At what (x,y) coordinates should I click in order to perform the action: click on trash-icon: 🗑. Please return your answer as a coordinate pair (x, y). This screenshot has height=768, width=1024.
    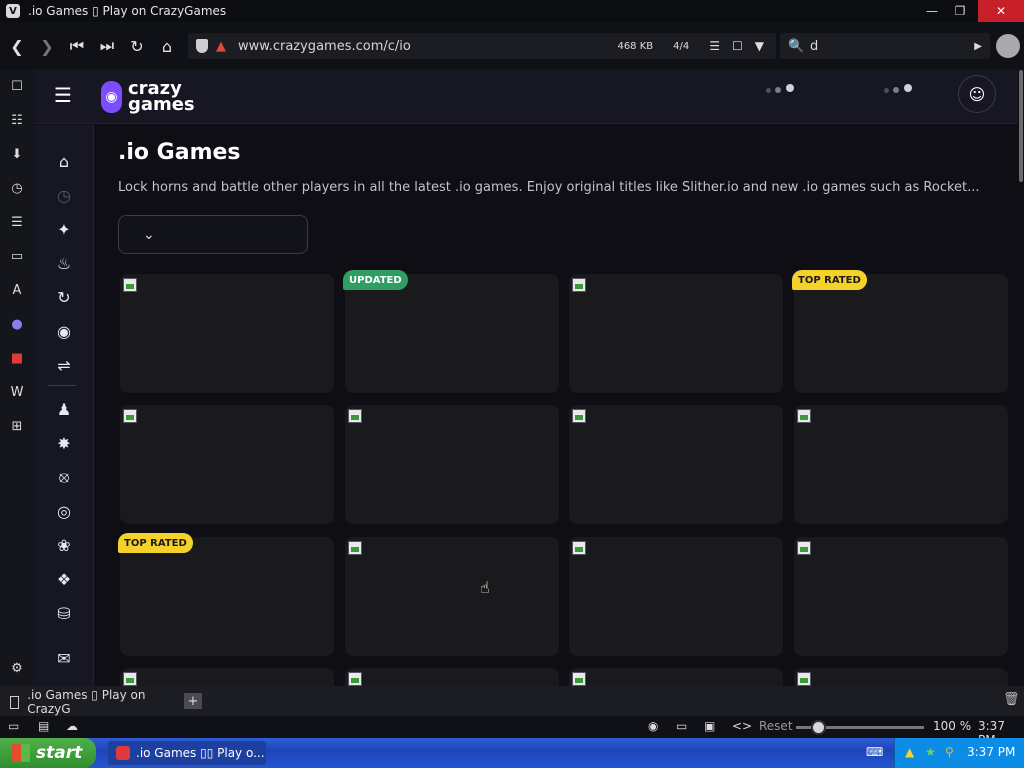
    Looking at the image, I should click on (1011, 699).